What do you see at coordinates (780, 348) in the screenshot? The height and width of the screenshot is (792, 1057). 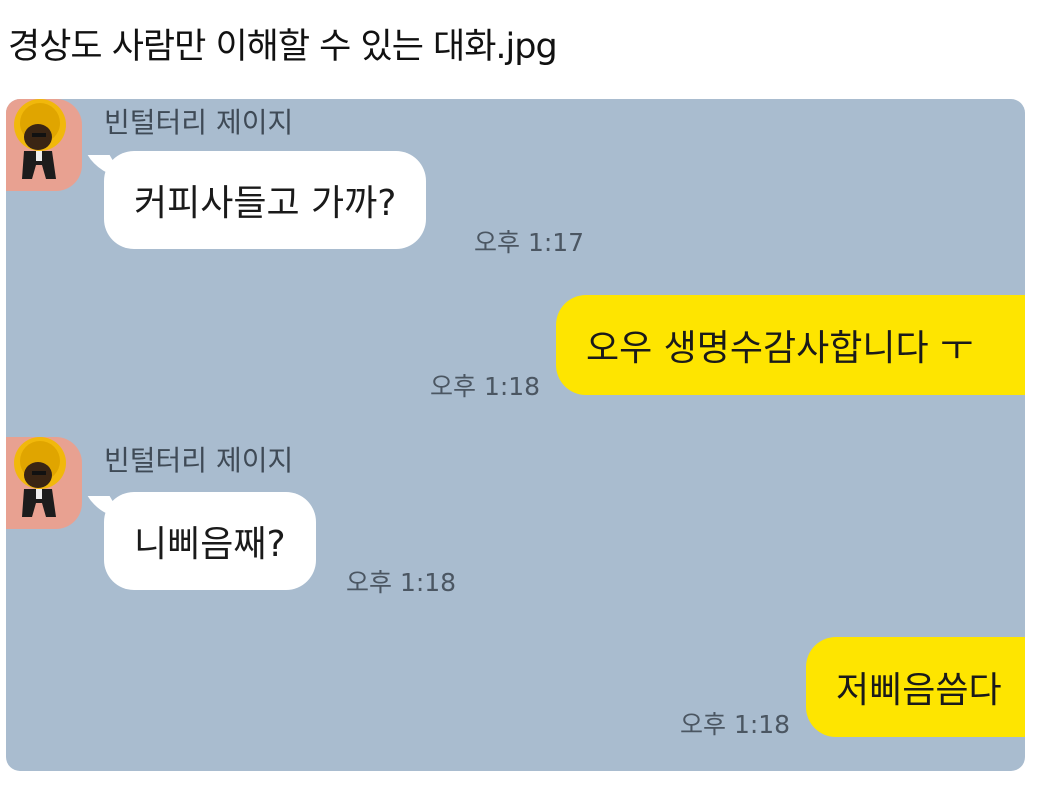 I see `message-text: 오우 생명수감사합니다 ㅜ` at bounding box center [780, 348].